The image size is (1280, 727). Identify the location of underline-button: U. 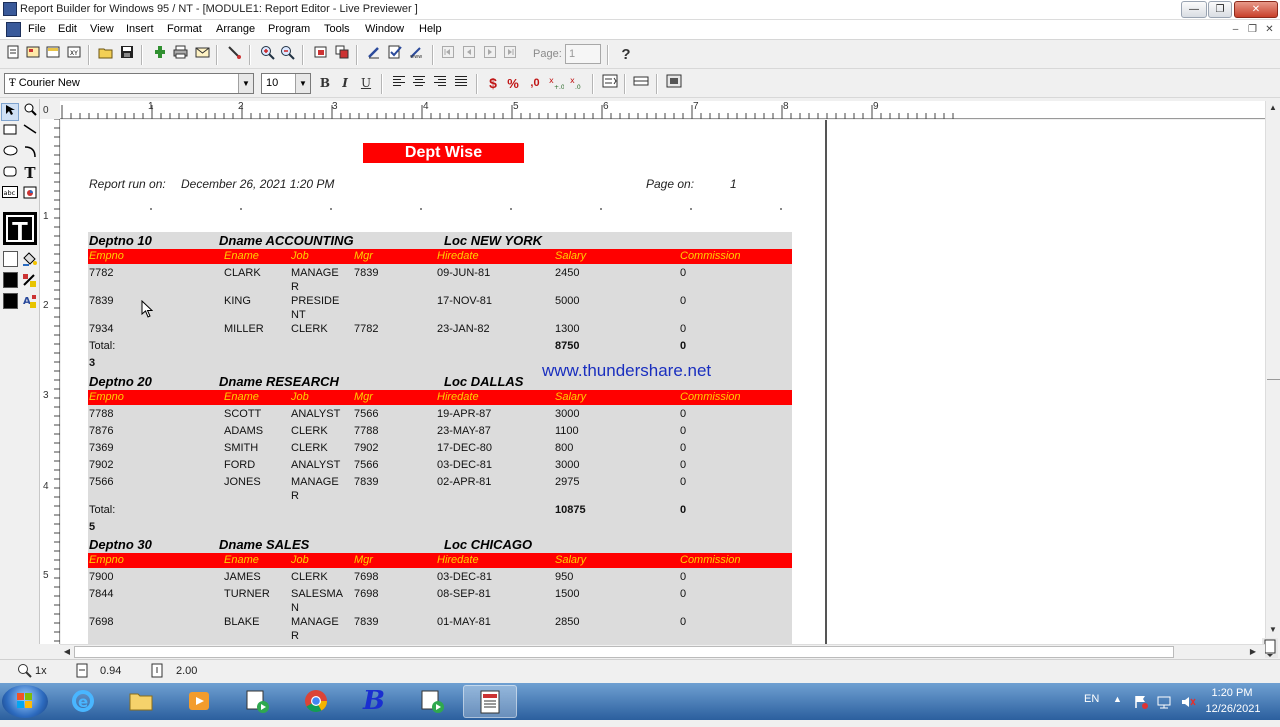
(366, 84).